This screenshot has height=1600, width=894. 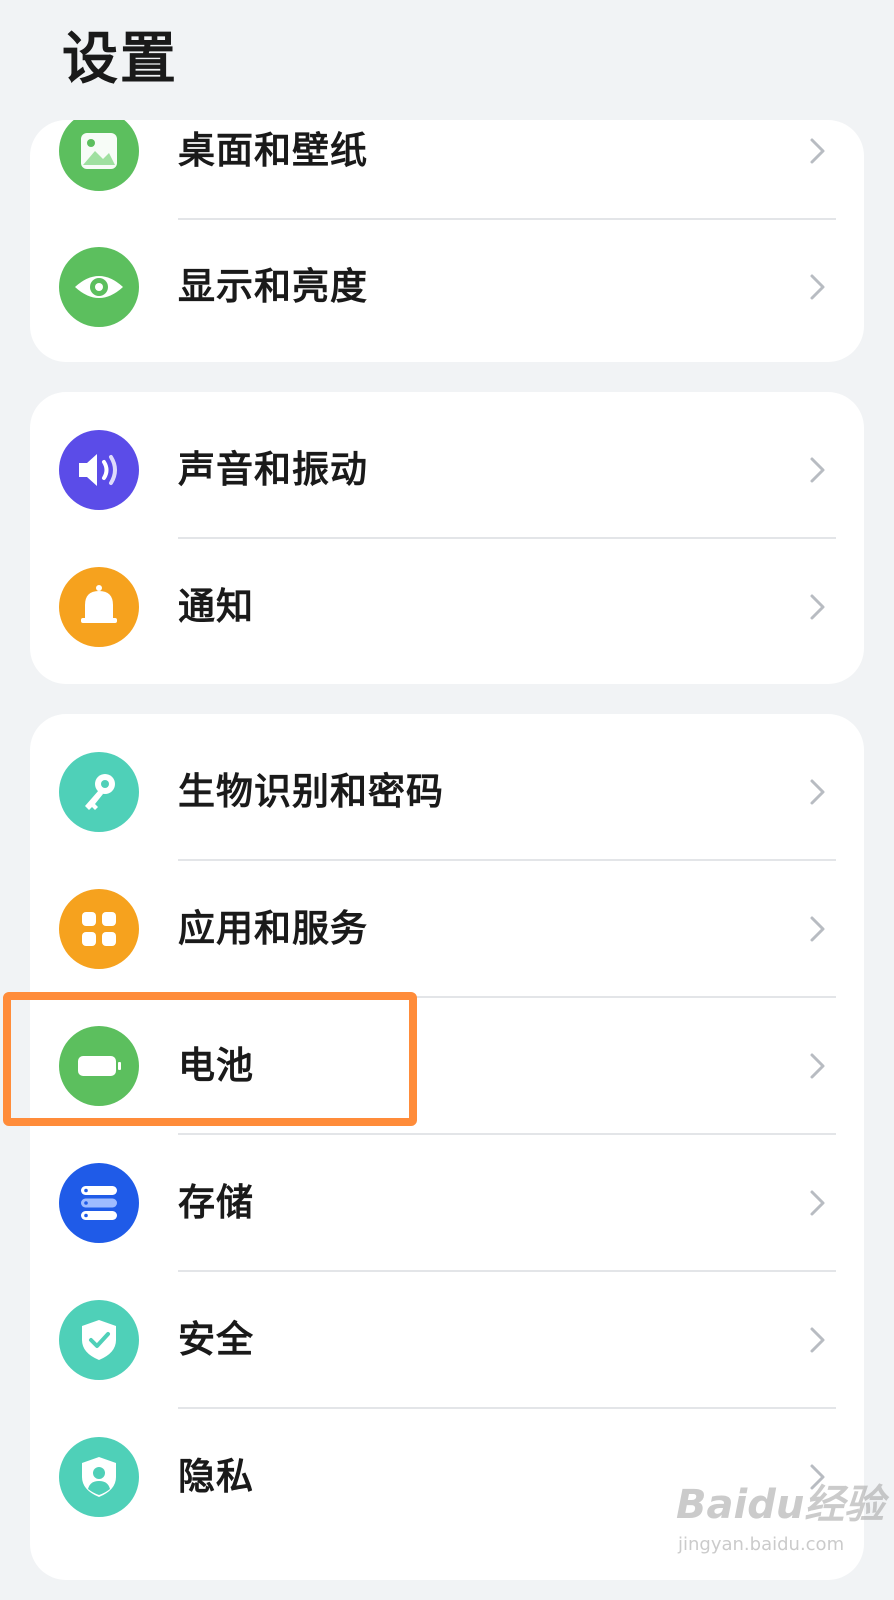 I want to click on settings-item-wallpaper: 桌面和壁纸, so click(x=447, y=170).